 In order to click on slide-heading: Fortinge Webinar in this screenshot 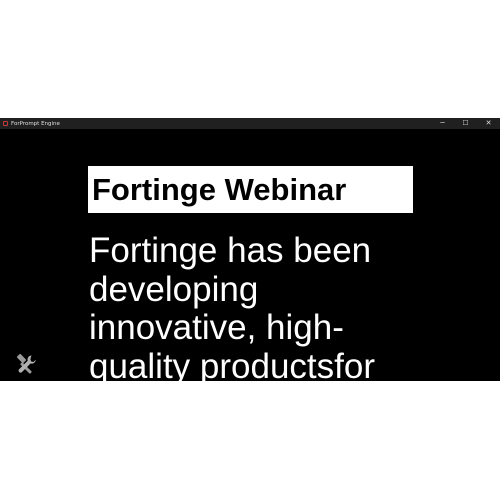, I will do `click(219, 189)`.